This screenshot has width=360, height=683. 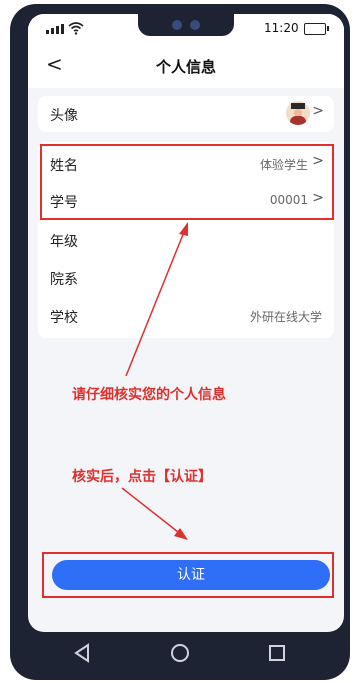 I want to click on system-nav-bar, so click(x=180, y=656).